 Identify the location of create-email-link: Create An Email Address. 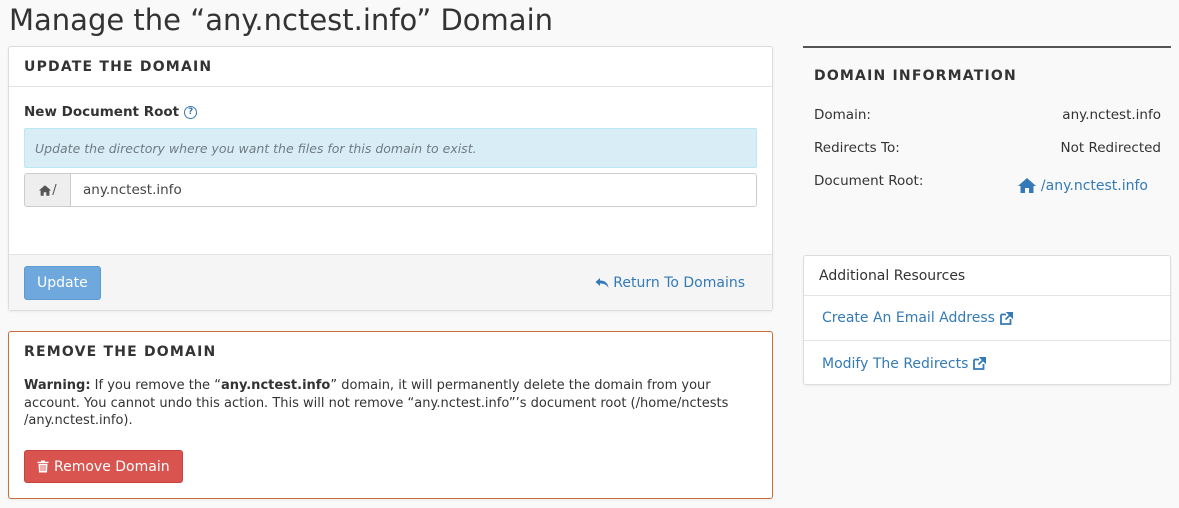
(917, 318).